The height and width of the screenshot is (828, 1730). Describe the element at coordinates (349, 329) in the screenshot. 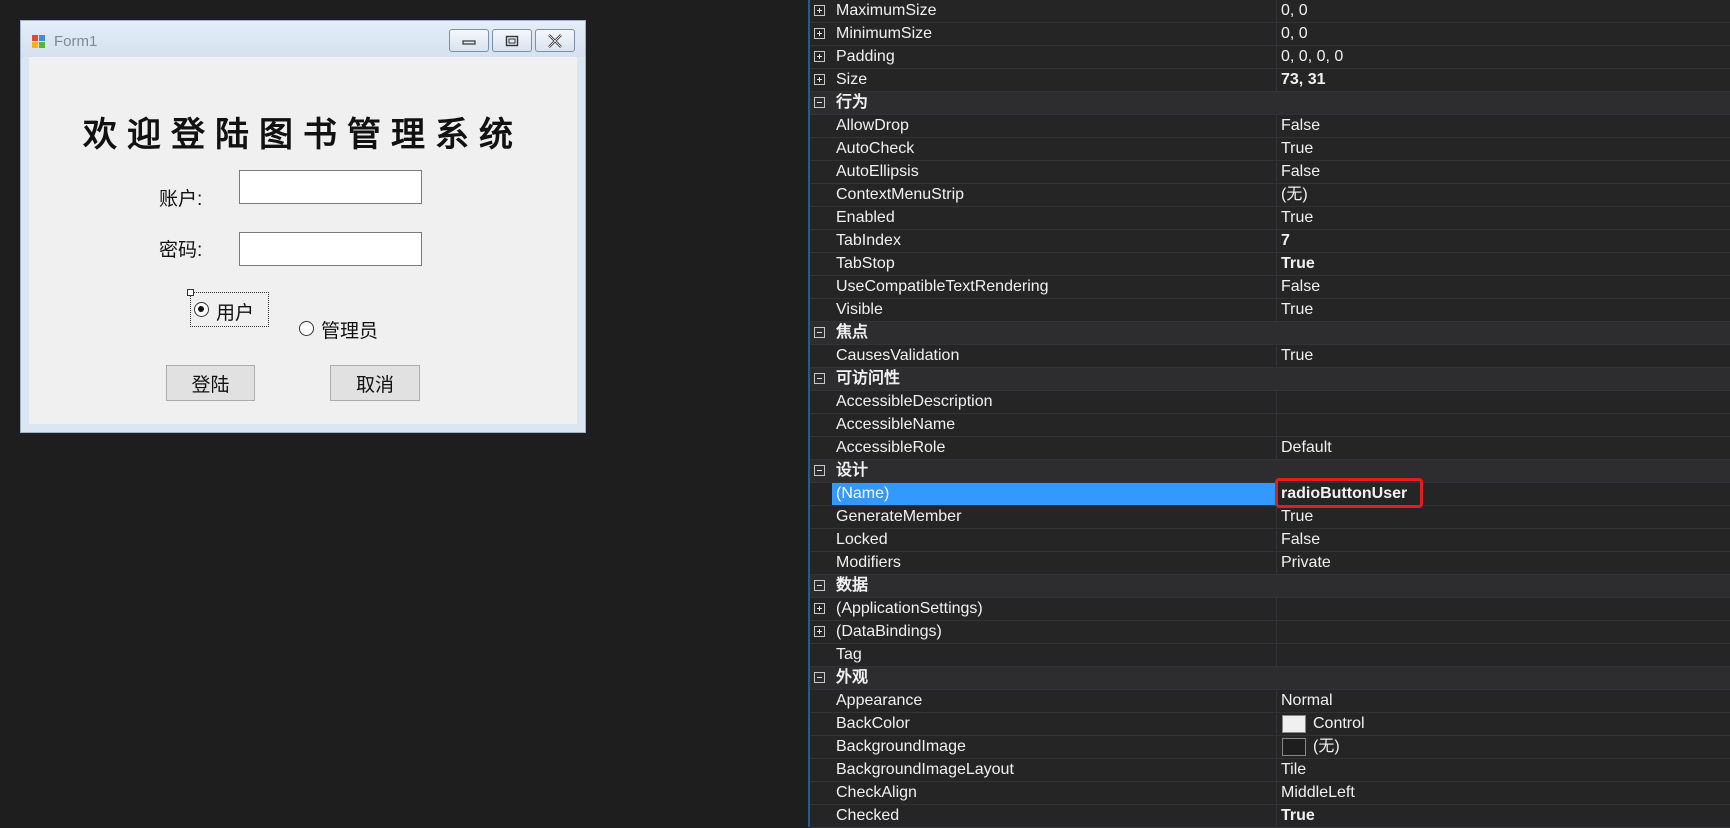

I see `radio-admin-label: 管理员` at that location.